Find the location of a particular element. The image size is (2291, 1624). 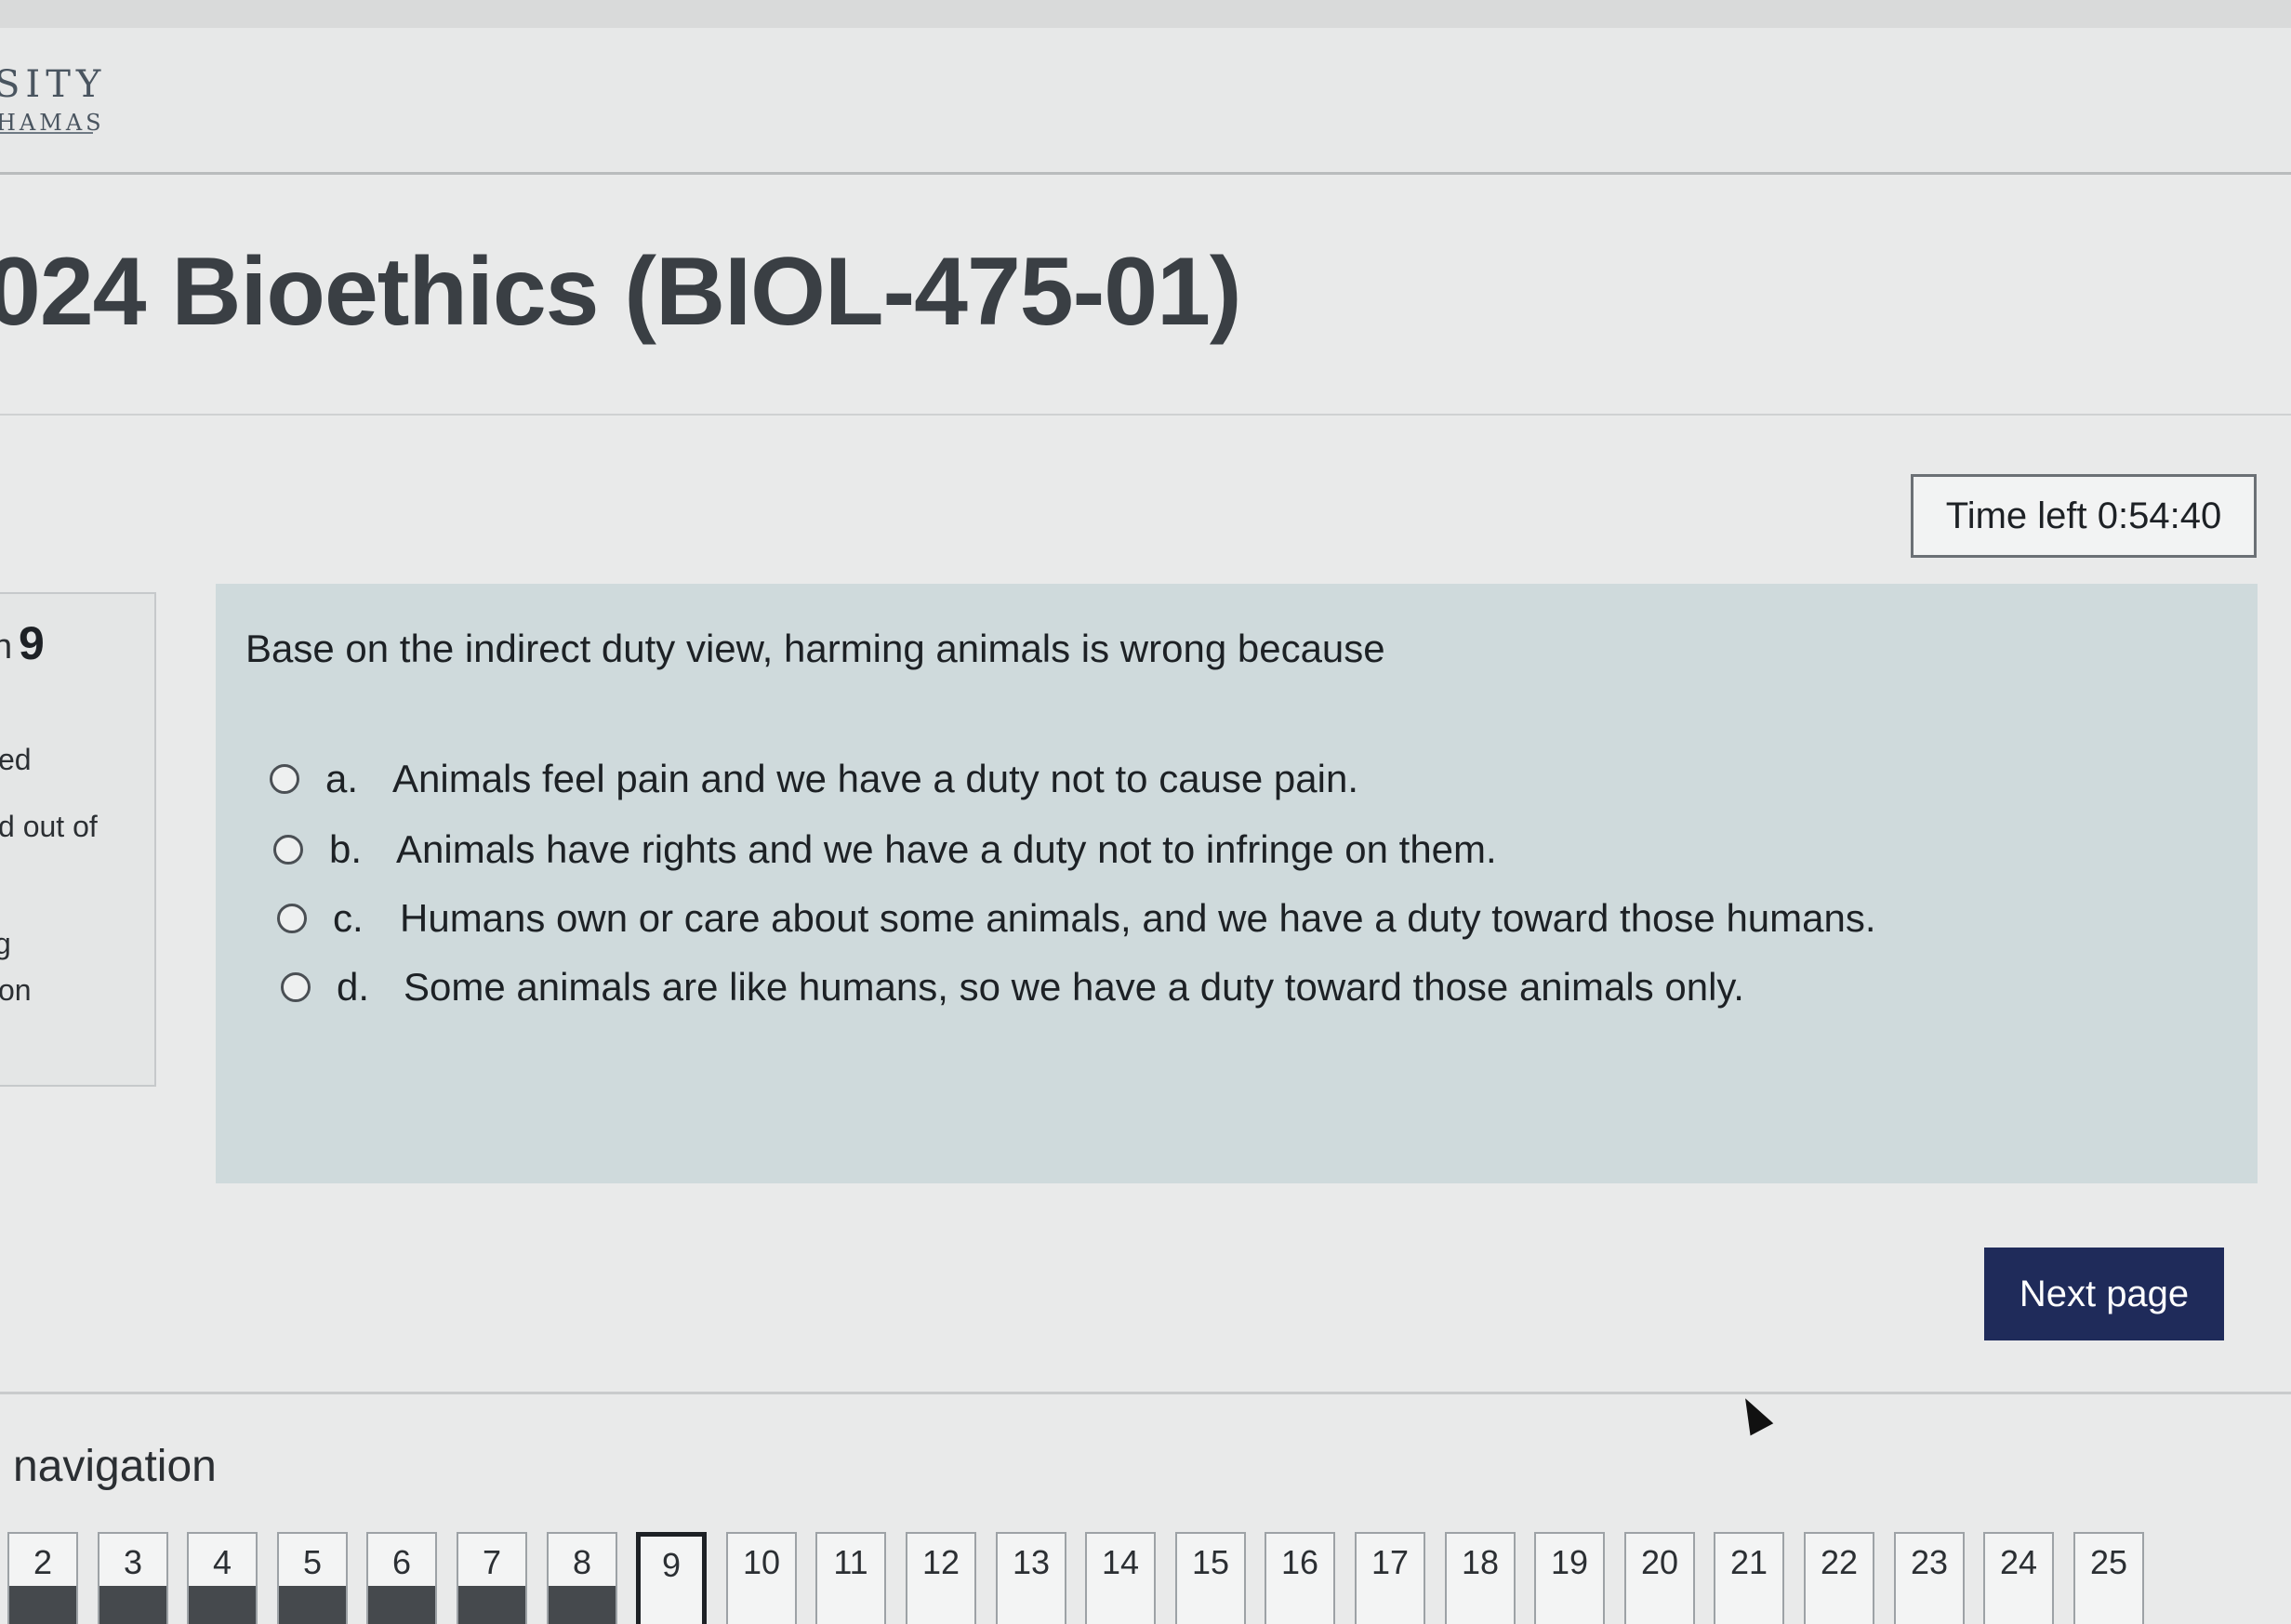

quiz-nav-button-20: 20 is located at coordinates (1659, 1578).